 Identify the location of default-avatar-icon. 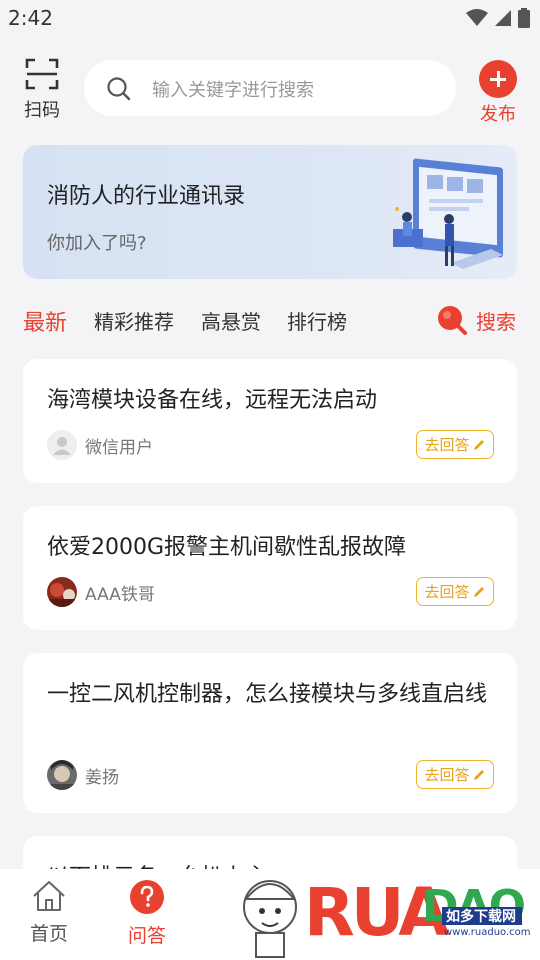
(62, 446).